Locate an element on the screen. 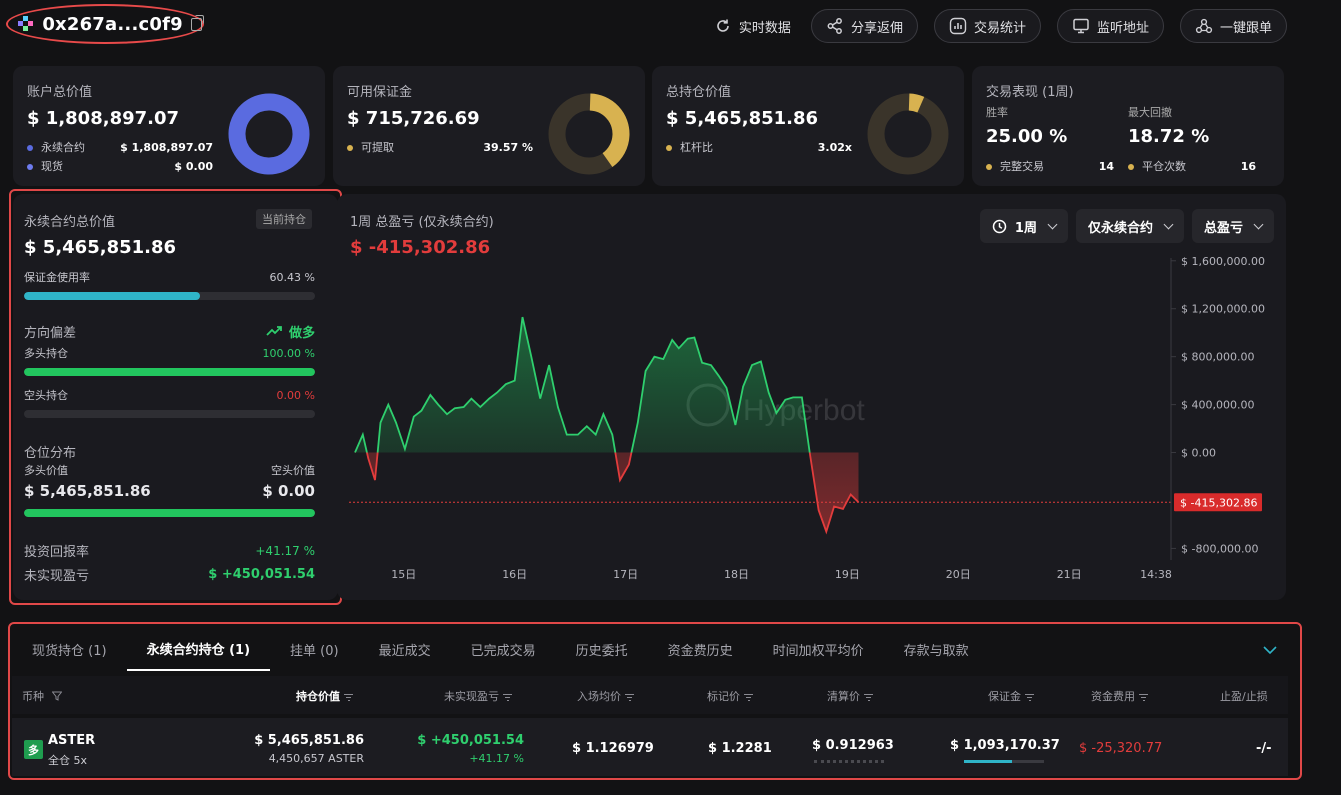 The height and width of the screenshot is (795, 1341). period-dropdown: 1周 is located at coordinates (1023, 226).